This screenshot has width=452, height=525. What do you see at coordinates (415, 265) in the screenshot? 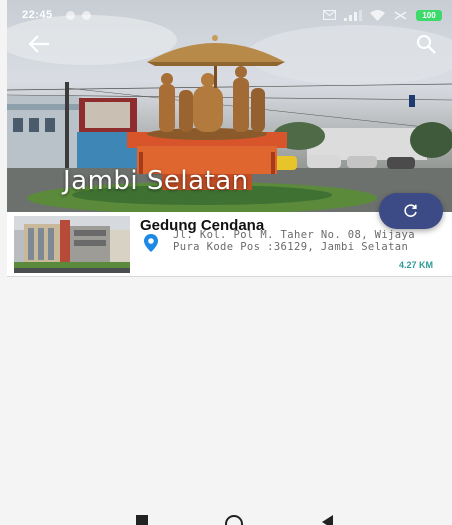
I see `place-distance: 4.27 KM` at bounding box center [415, 265].